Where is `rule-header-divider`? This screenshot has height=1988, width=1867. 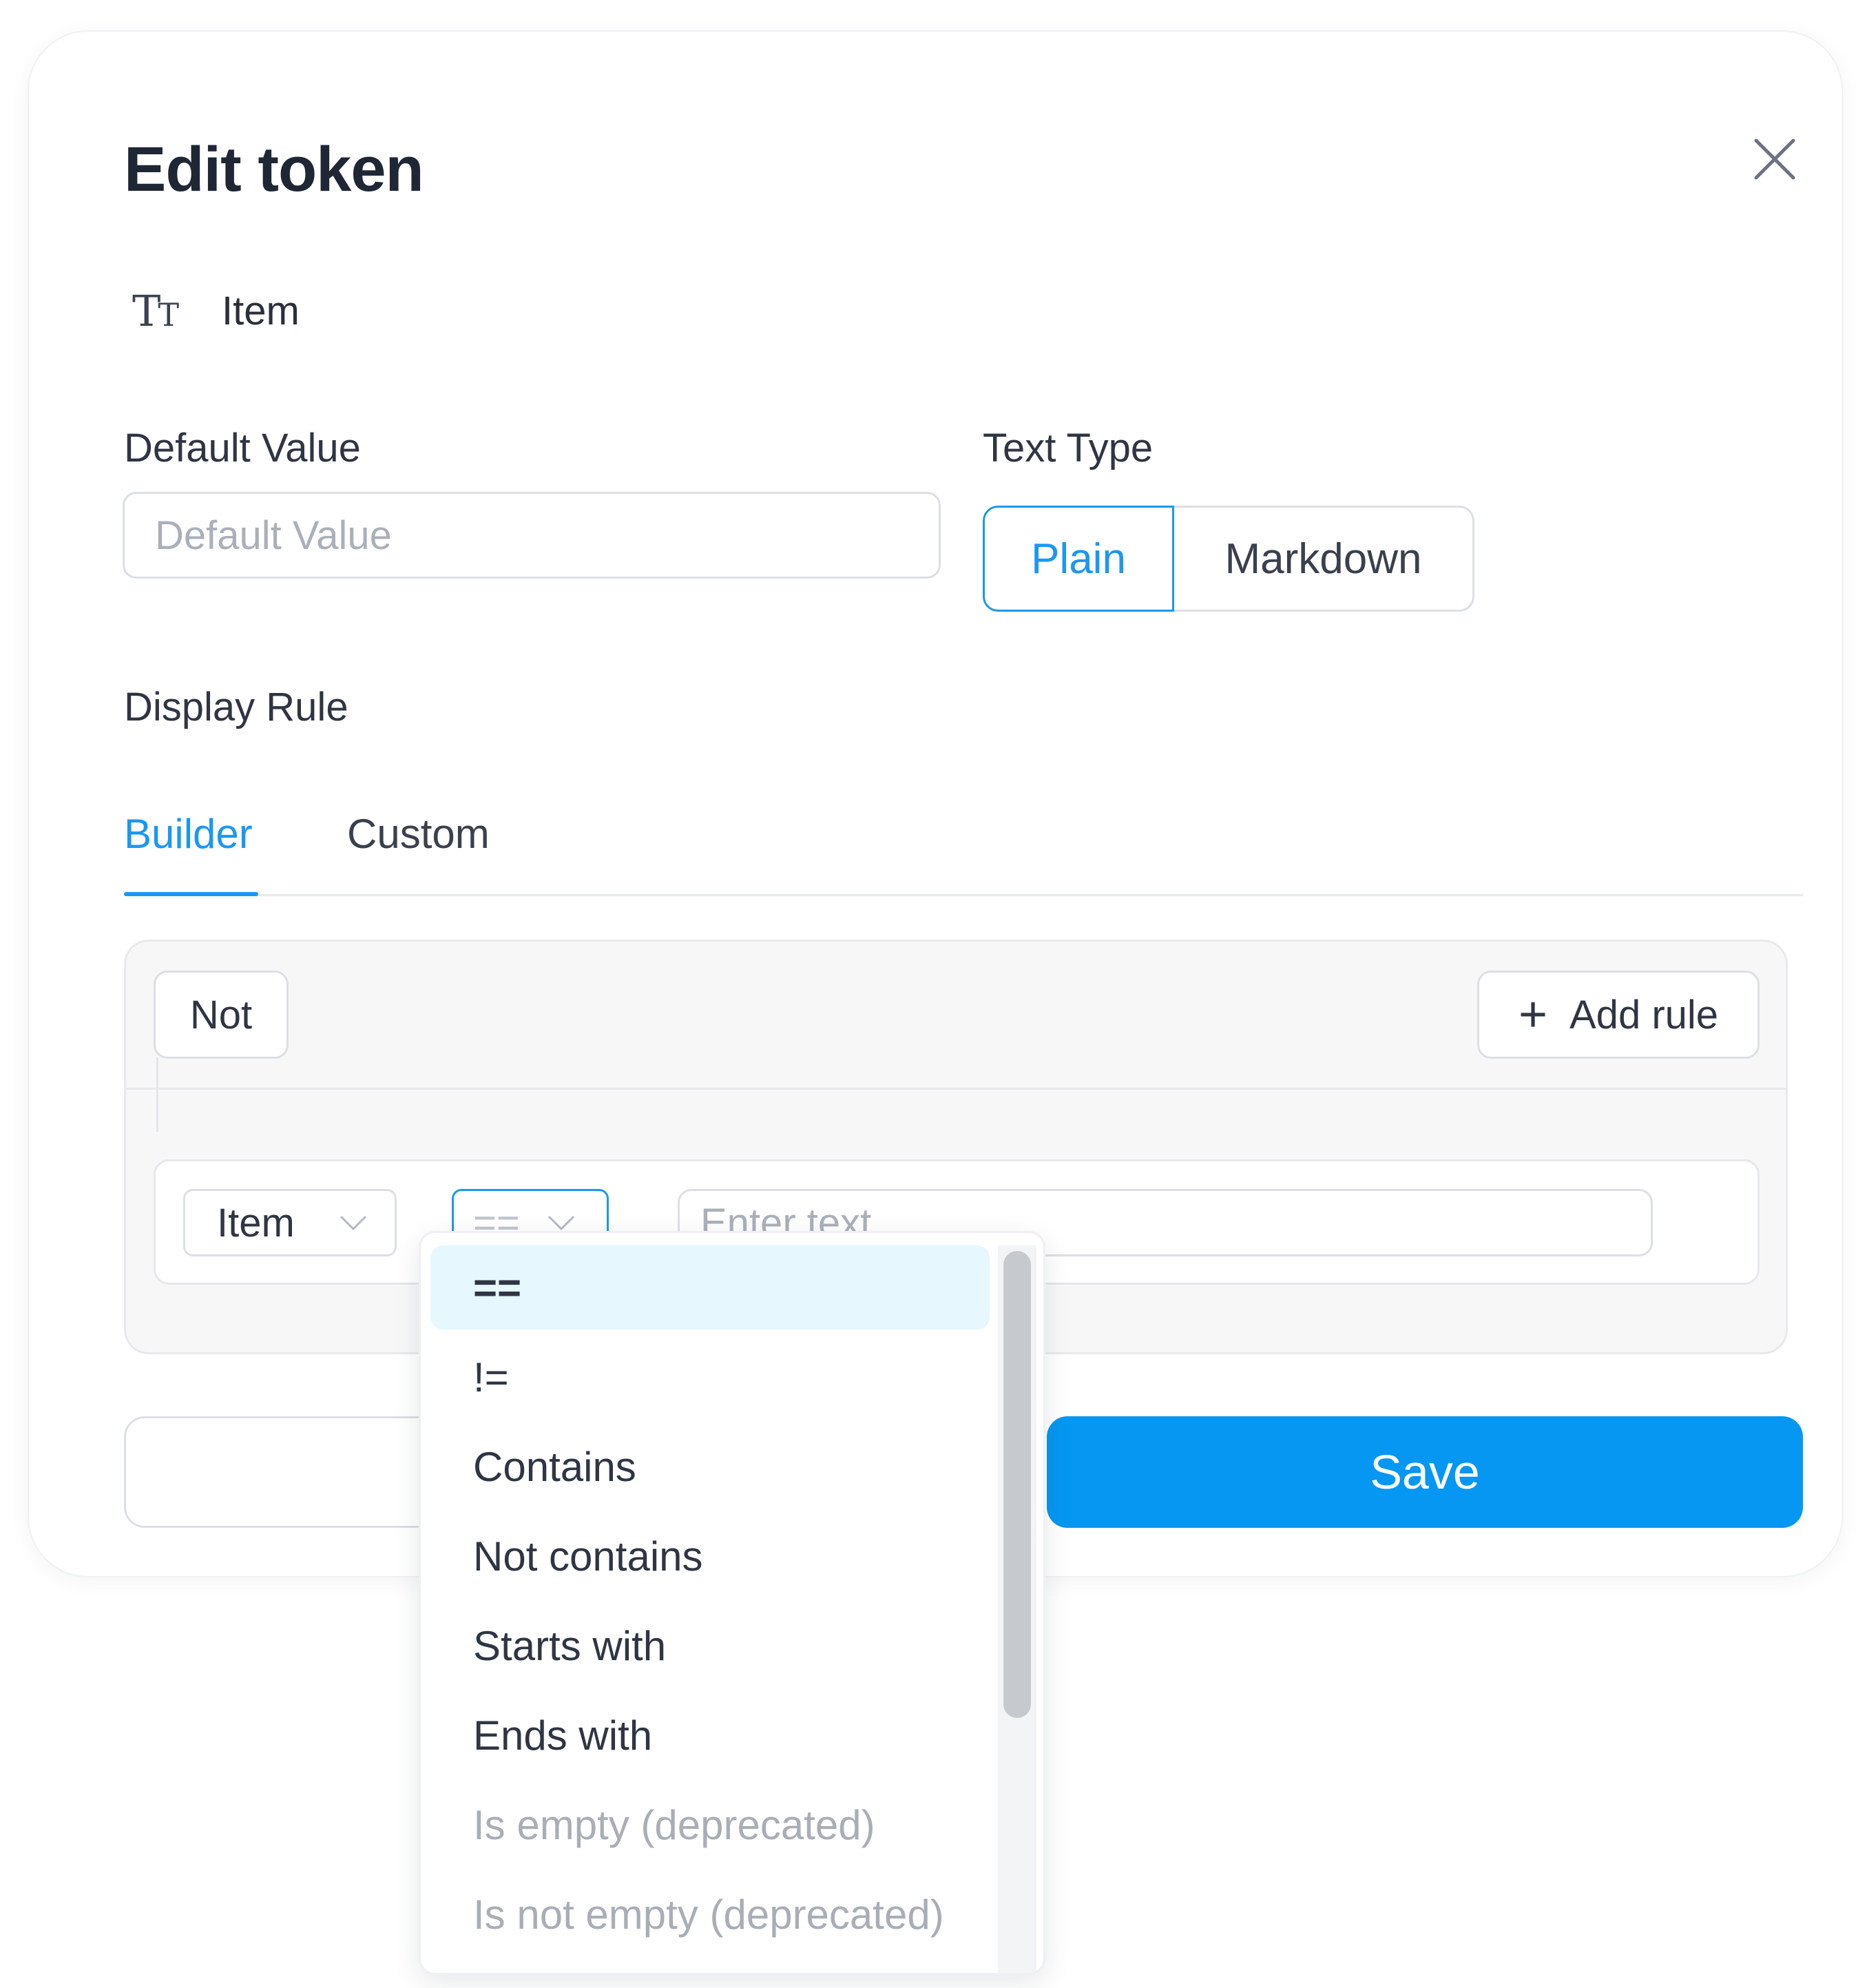 rule-header-divider is located at coordinates (956, 1089).